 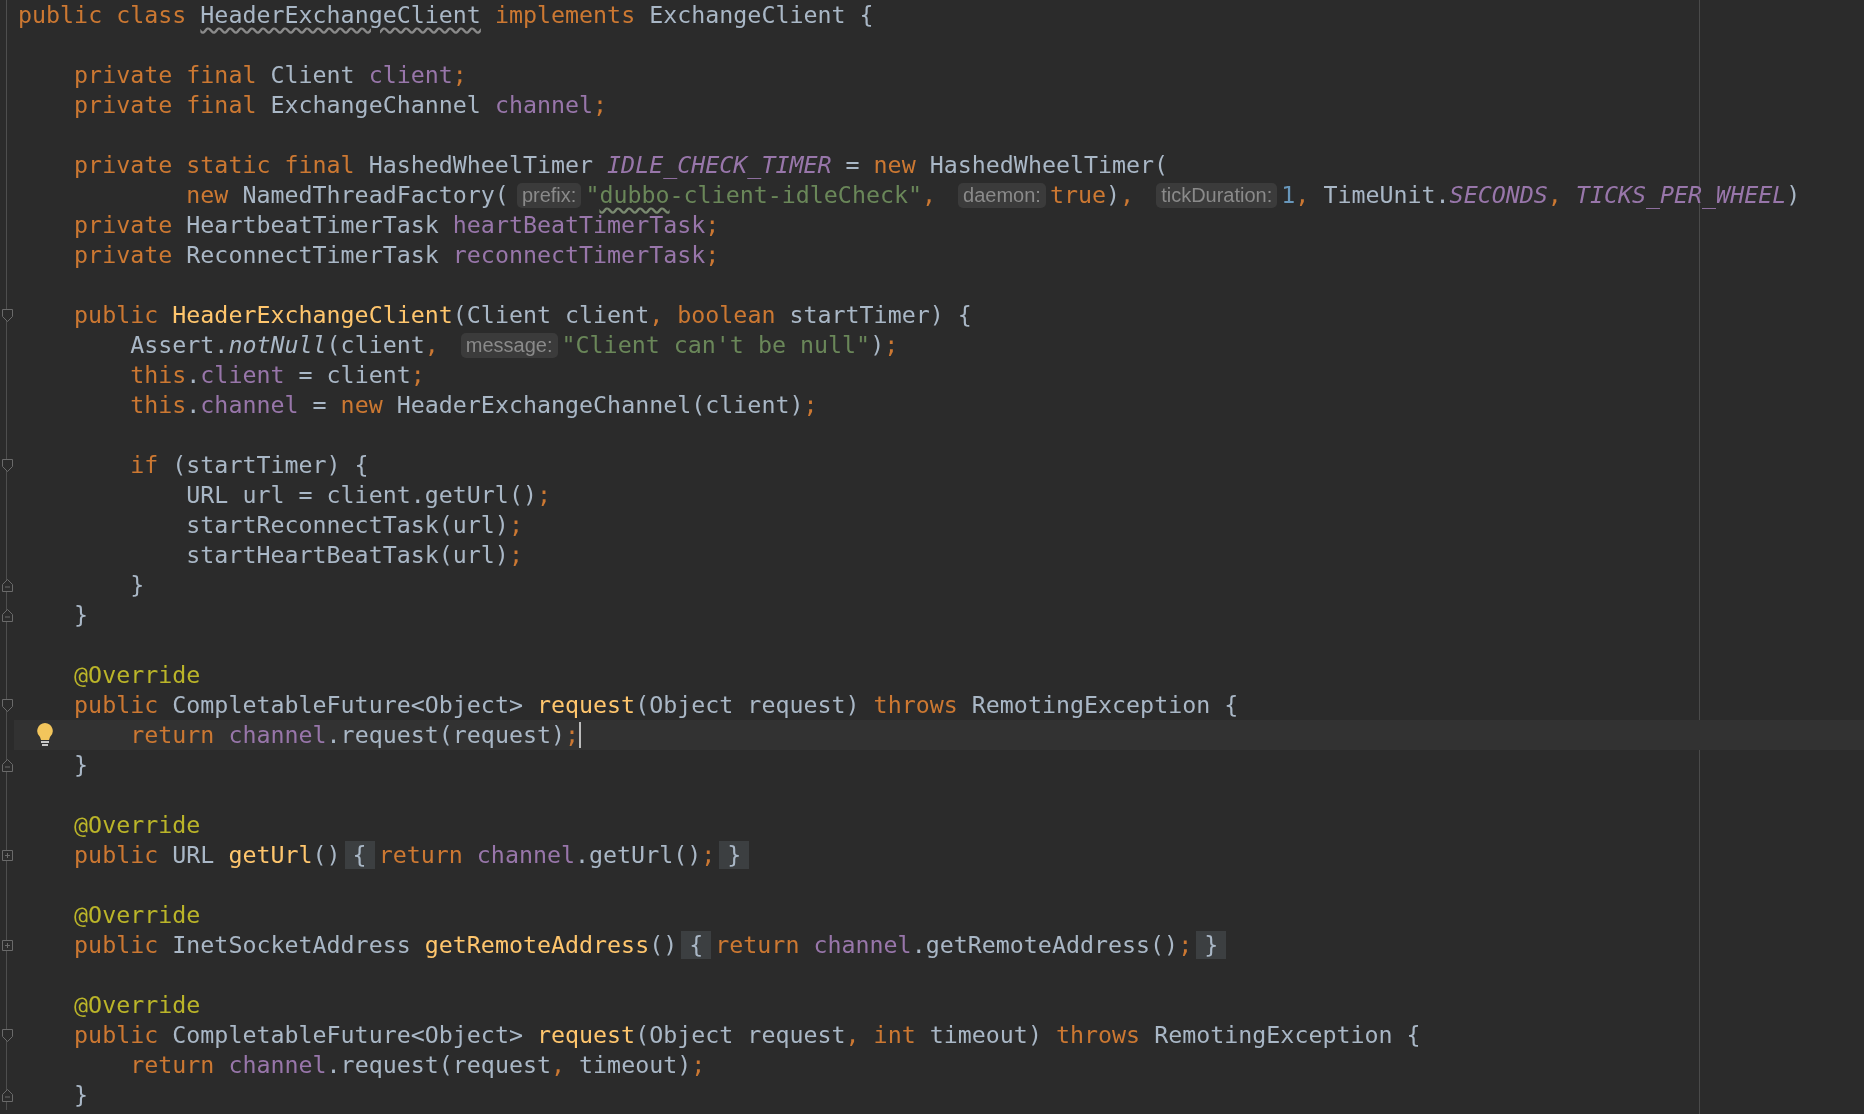 What do you see at coordinates (397, 255) in the screenshot?
I see `code-text: private ReconnectTimerTask reconnectTimerTask;` at bounding box center [397, 255].